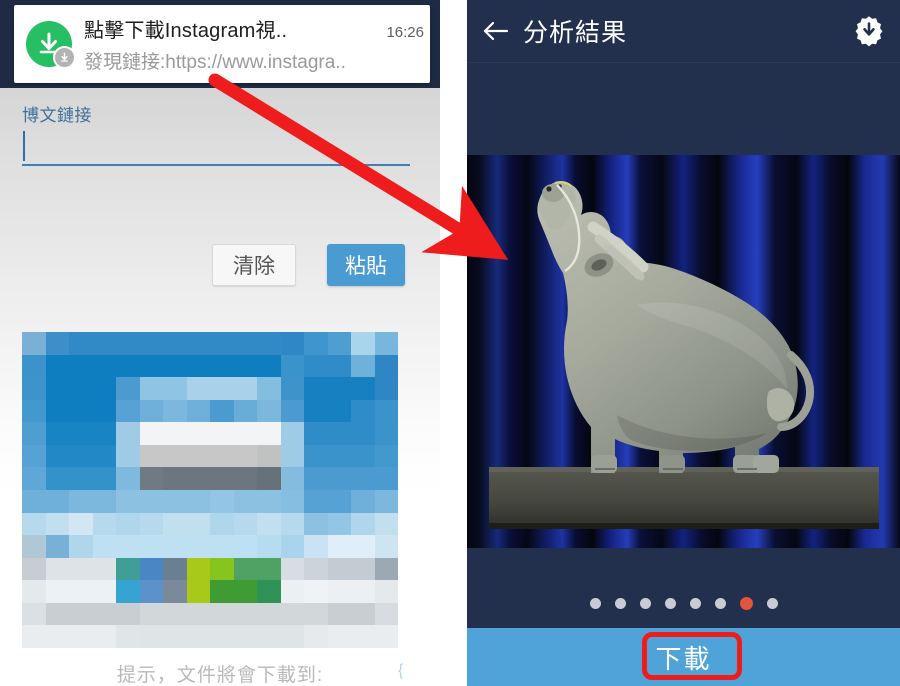 The width and height of the screenshot is (900, 686). I want to click on paste-button: 粘貼, so click(366, 265).